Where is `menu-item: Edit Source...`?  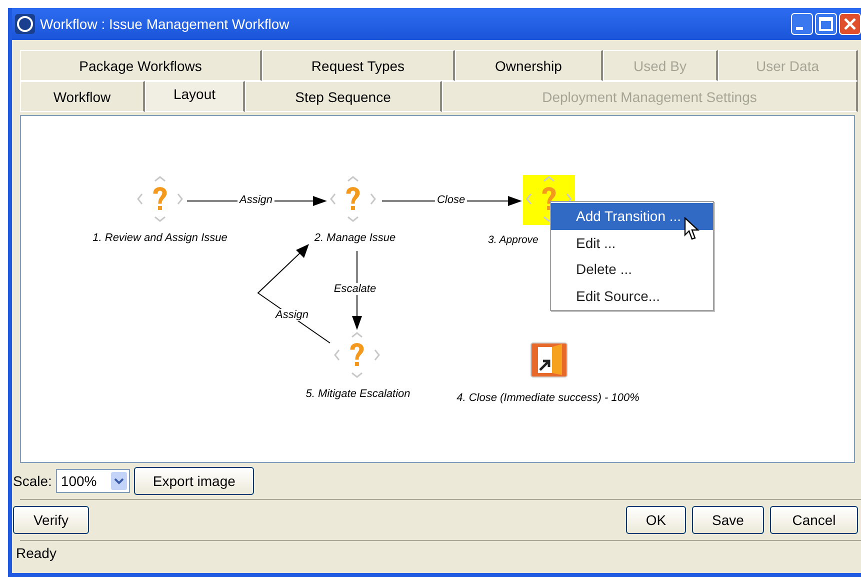
menu-item: Edit Source... is located at coordinates (632, 295).